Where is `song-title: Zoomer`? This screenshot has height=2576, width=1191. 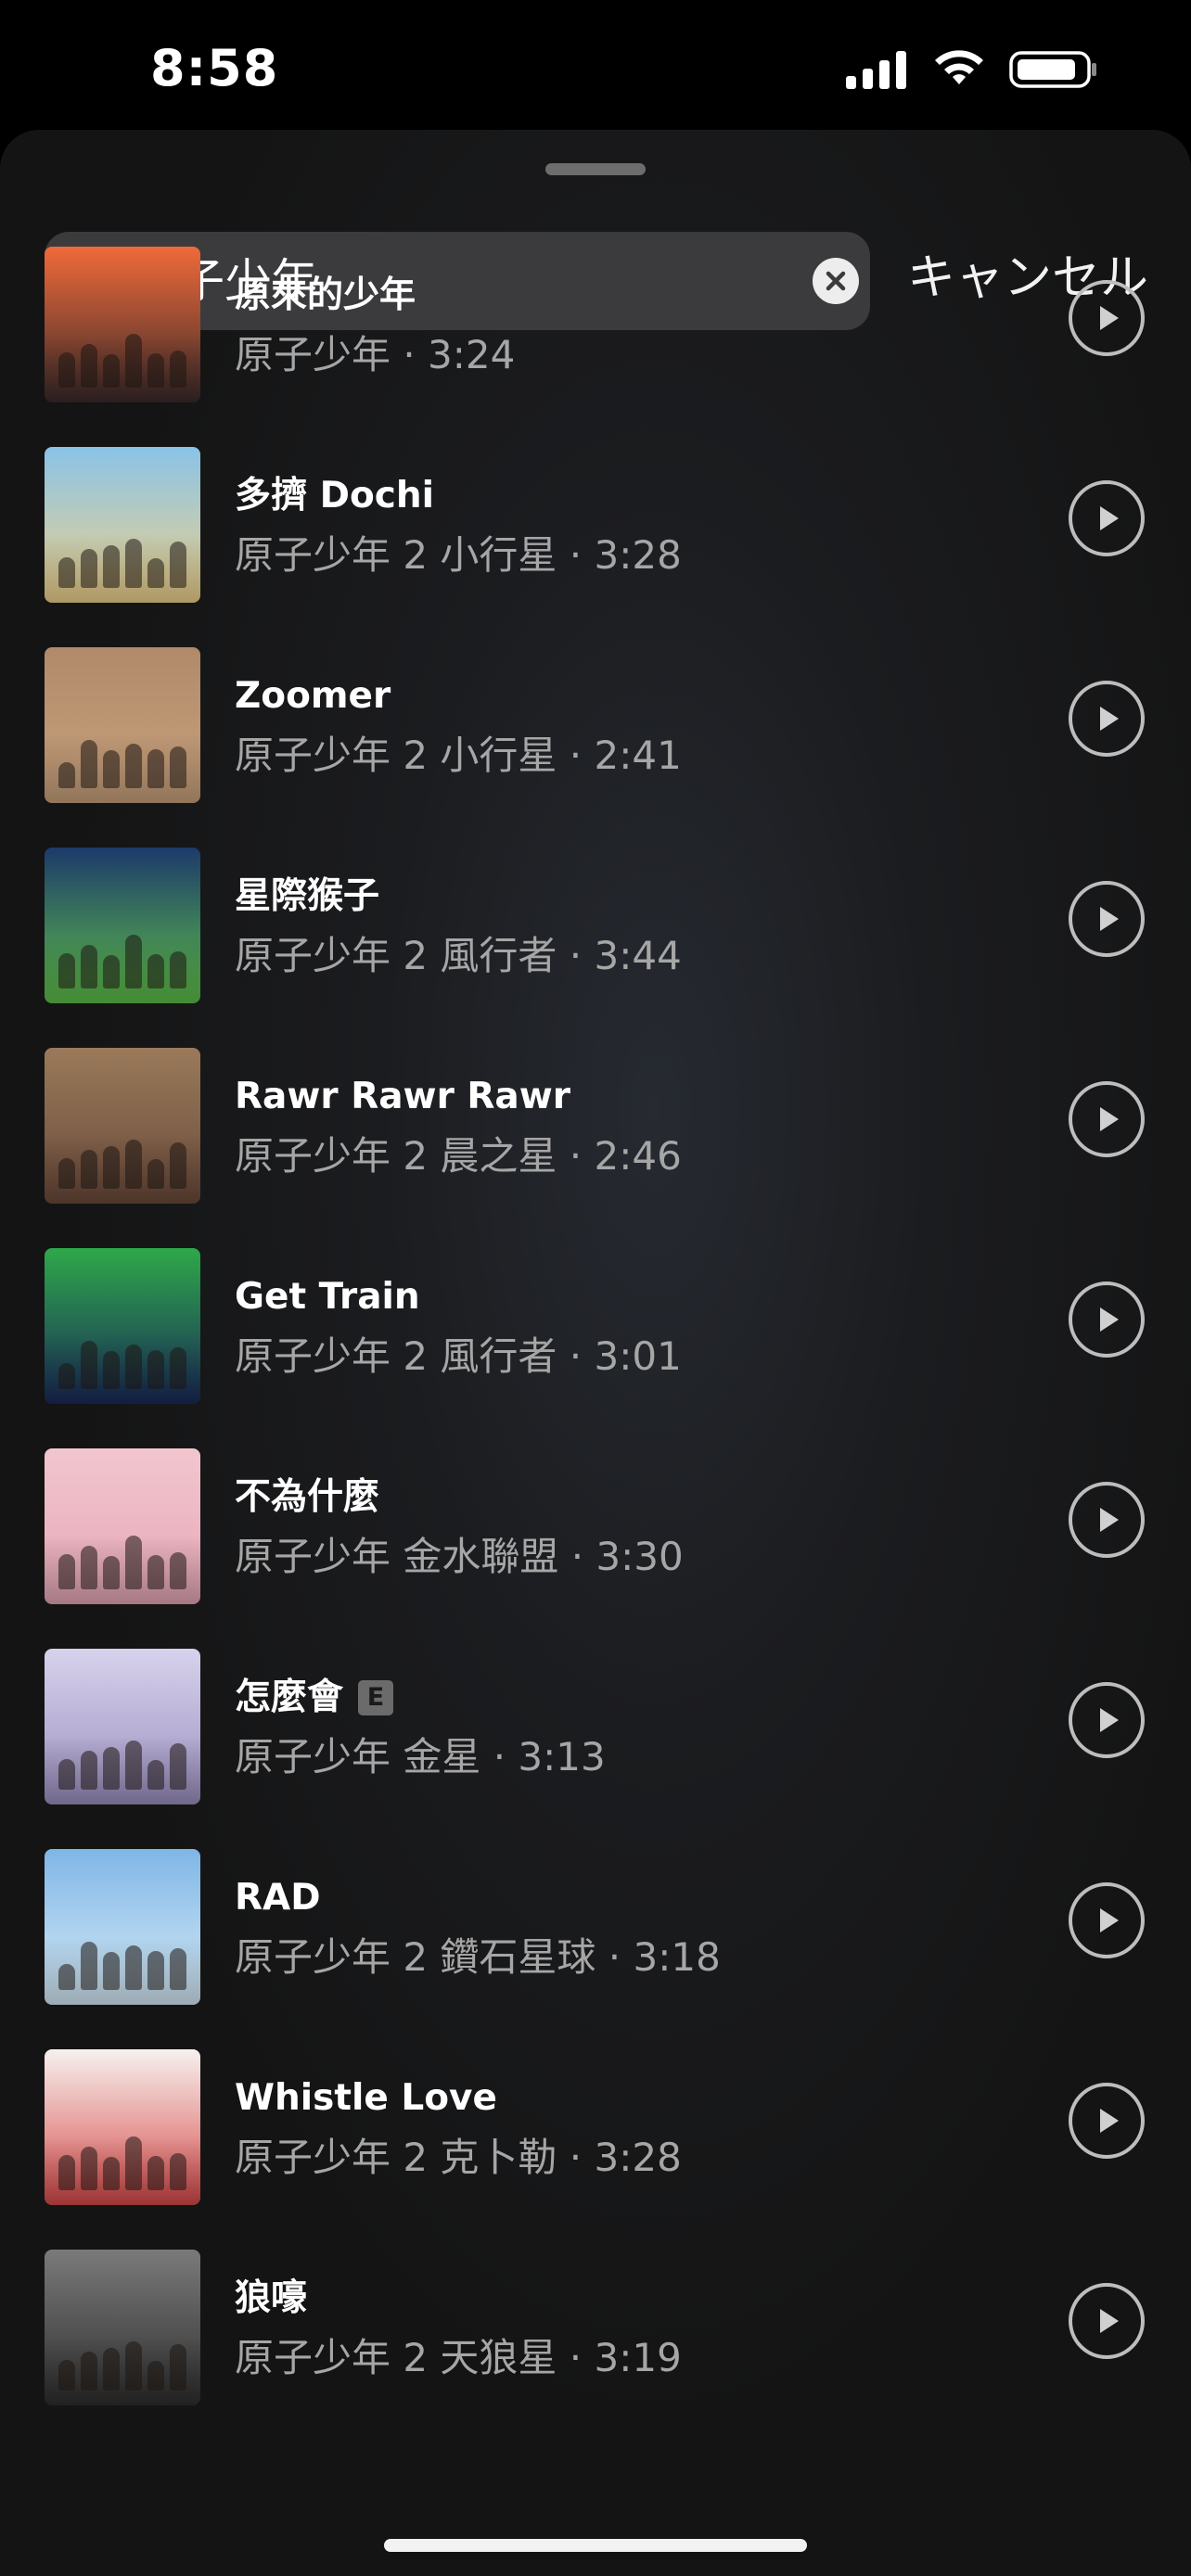
song-title: Zoomer is located at coordinates (313, 696).